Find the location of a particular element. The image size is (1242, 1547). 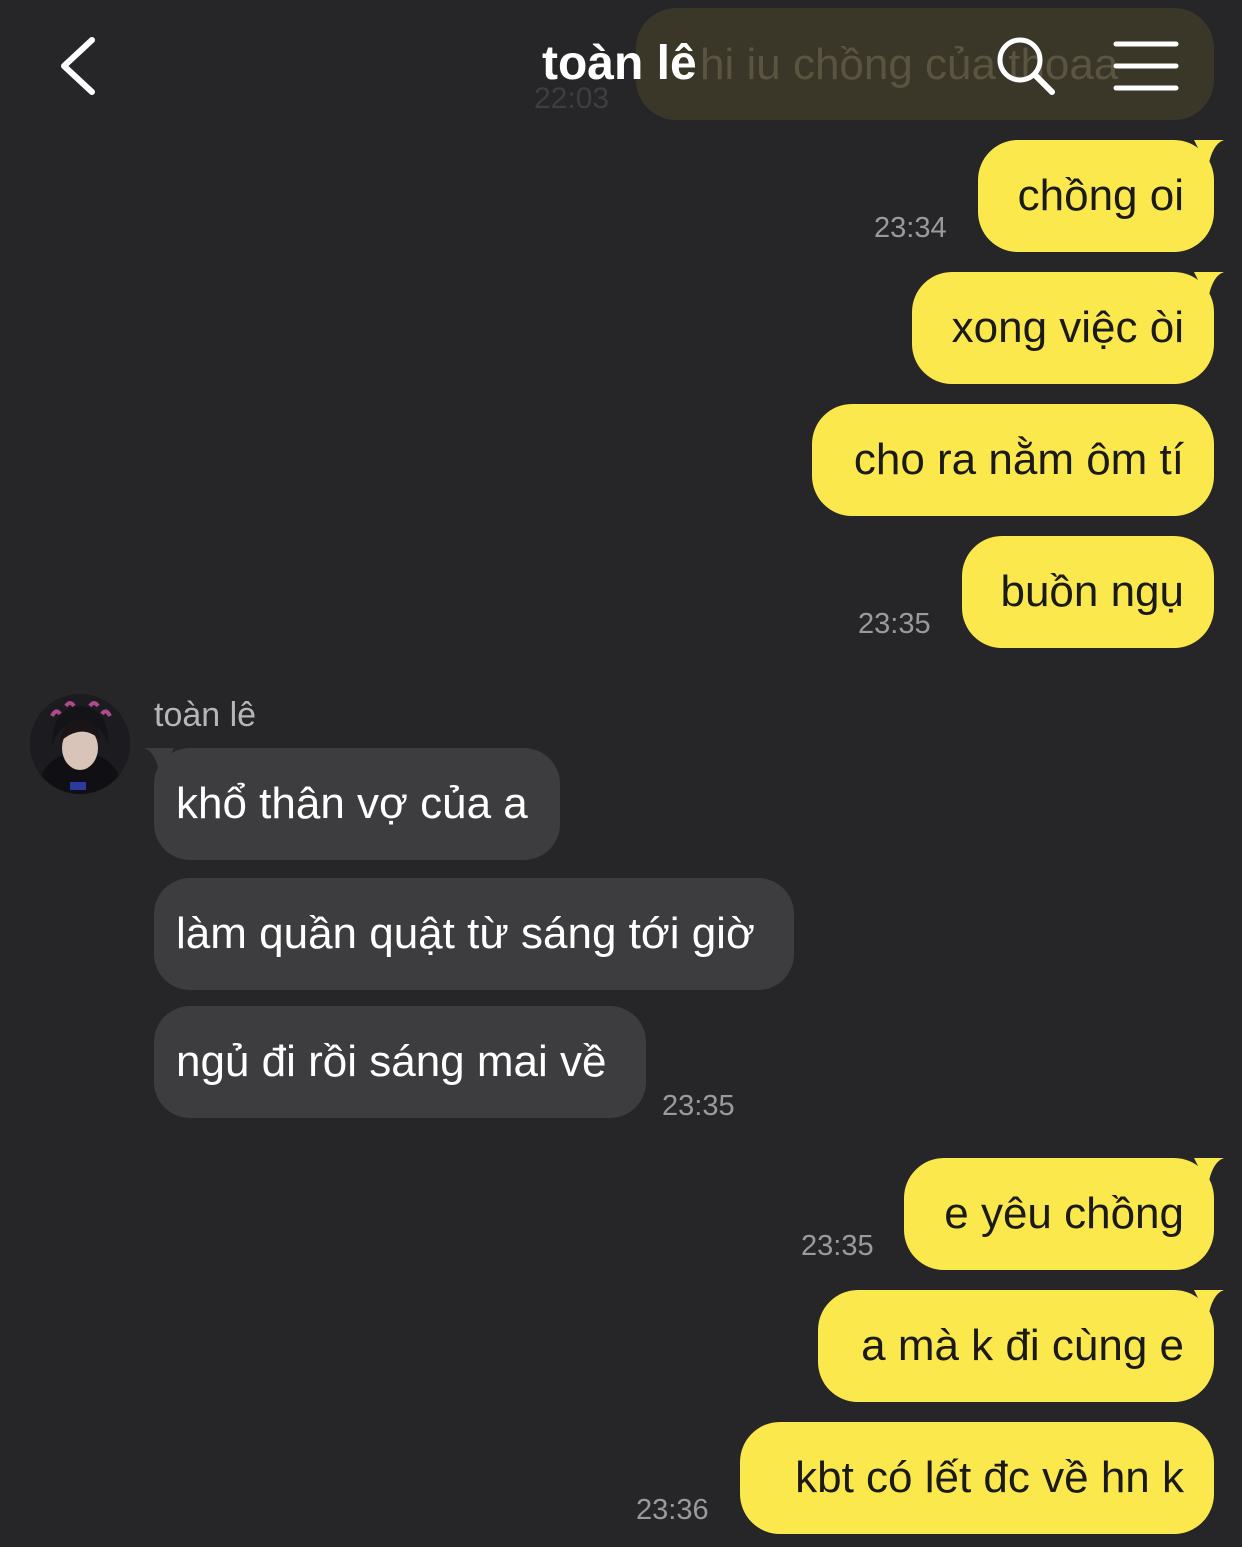

message-text: cho ra nằm ôm tí is located at coordinates (1018, 459).